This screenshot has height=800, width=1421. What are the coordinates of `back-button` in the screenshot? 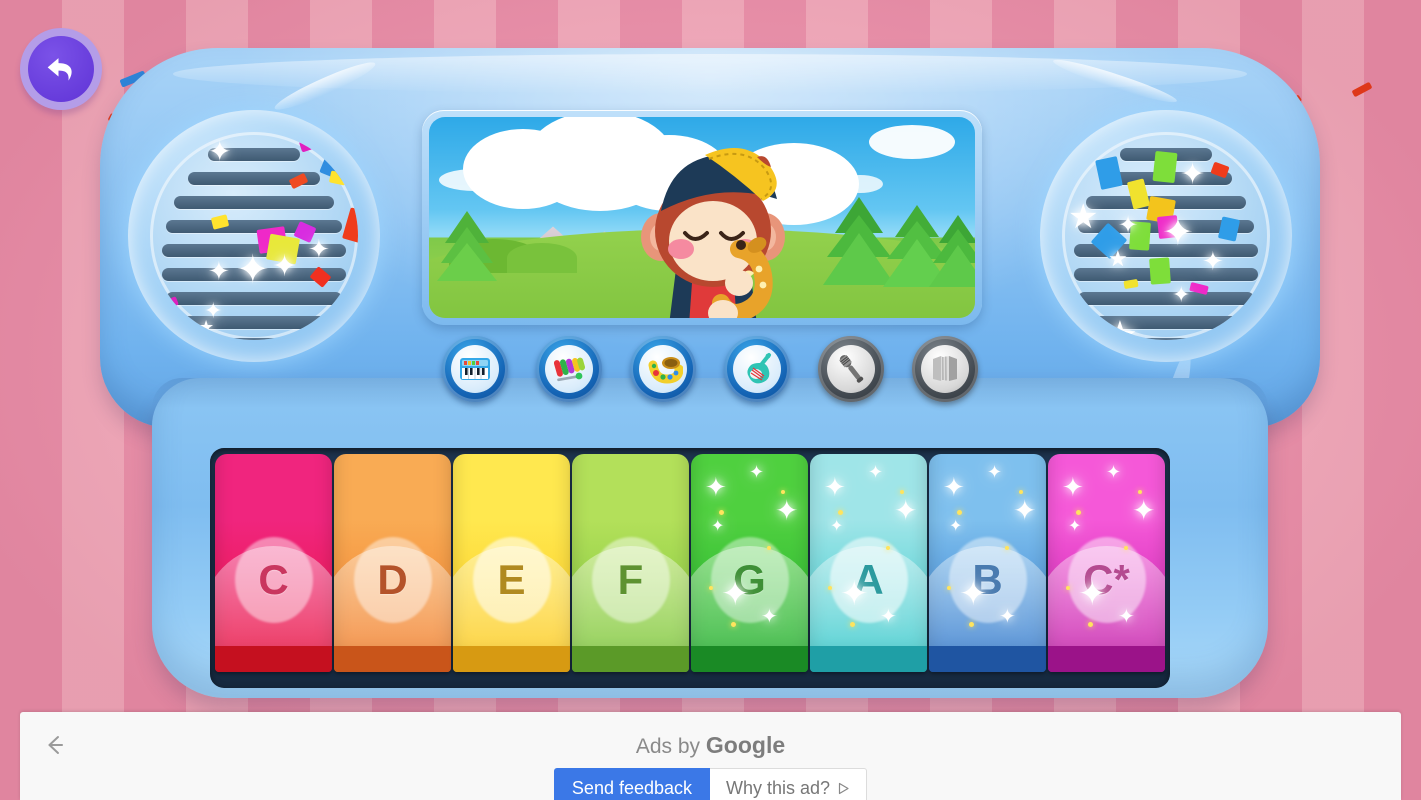 It's located at (61, 69).